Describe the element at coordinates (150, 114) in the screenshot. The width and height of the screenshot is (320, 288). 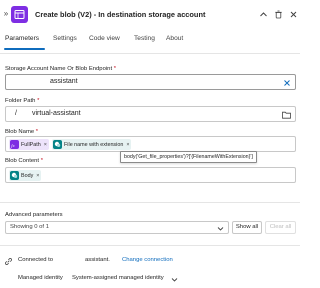
I see `folder-path-input: / virtual-assistant` at that location.